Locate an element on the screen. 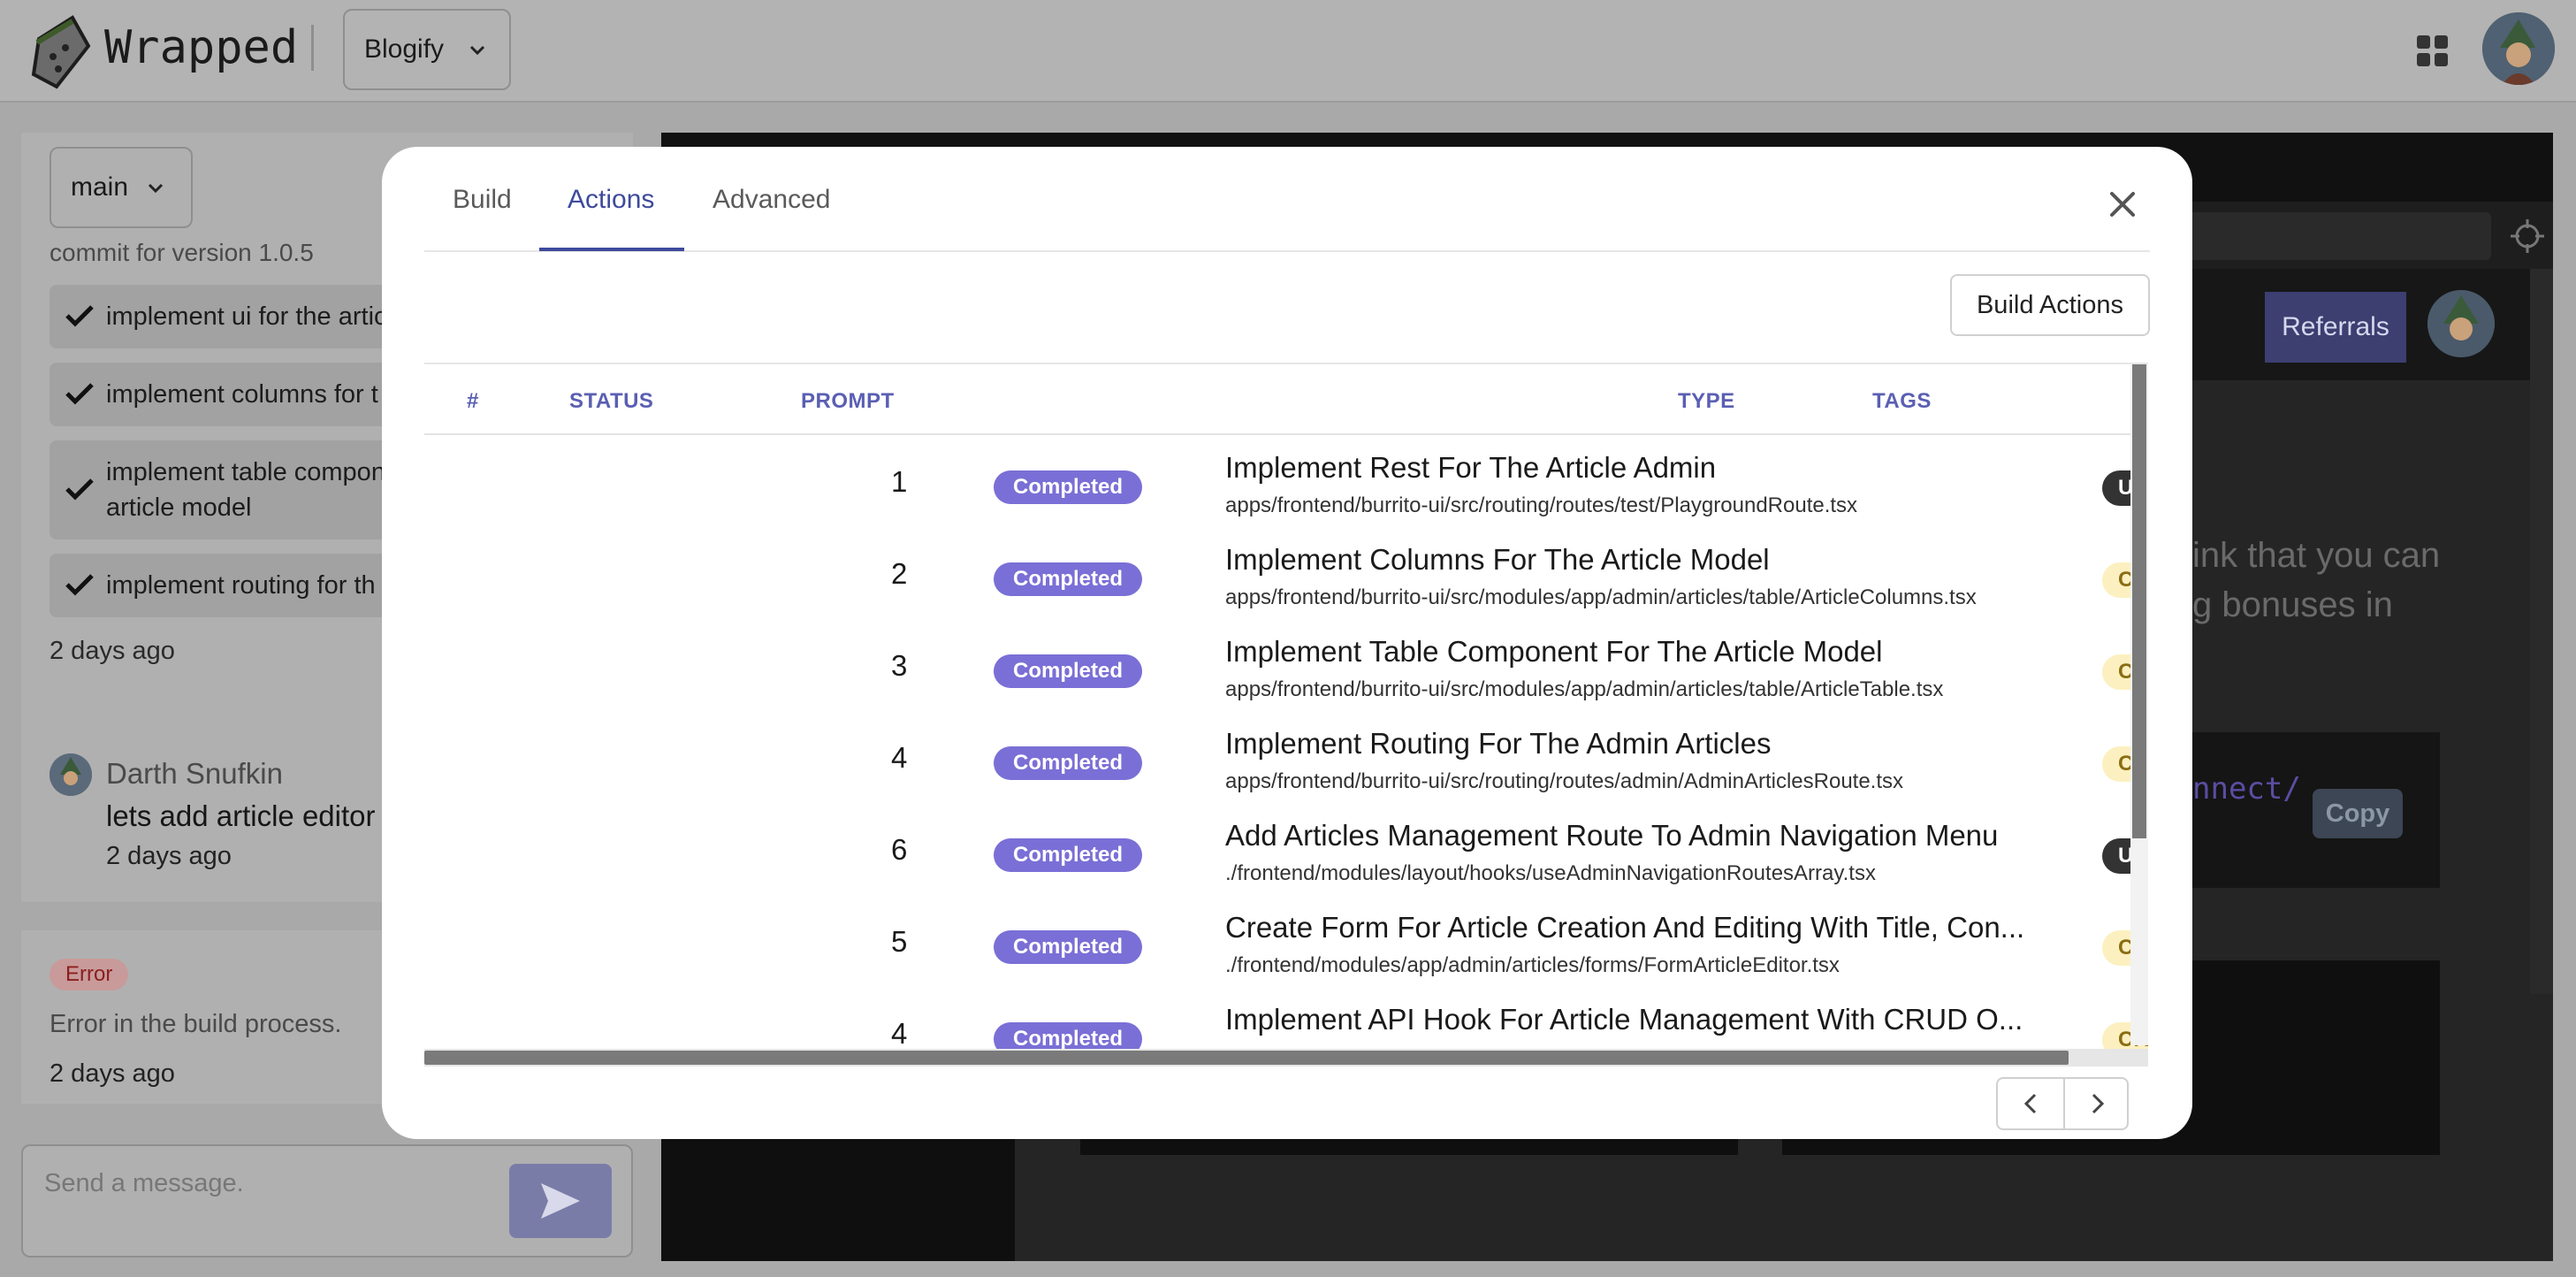 The width and height of the screenshot is (2576, 1277). send-icon is located at coordinates (560, 1201).